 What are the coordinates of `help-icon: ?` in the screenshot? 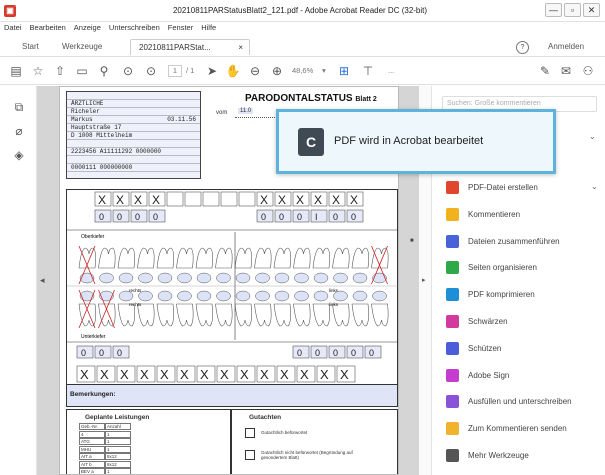 It's located at (522, 47).